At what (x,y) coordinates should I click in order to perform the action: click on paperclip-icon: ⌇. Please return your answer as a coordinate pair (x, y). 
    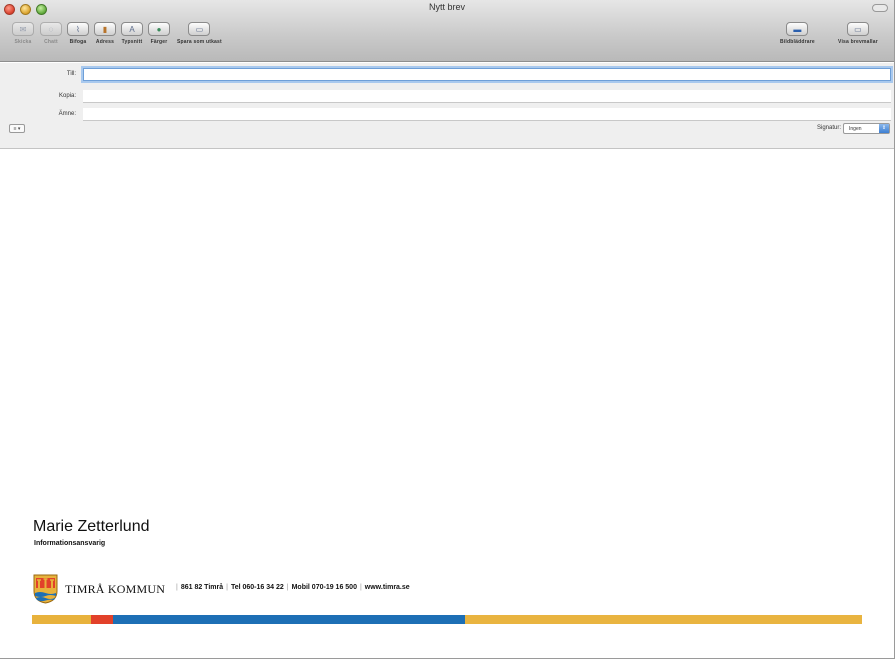
    Looking at the image, I should click on (78, 29).